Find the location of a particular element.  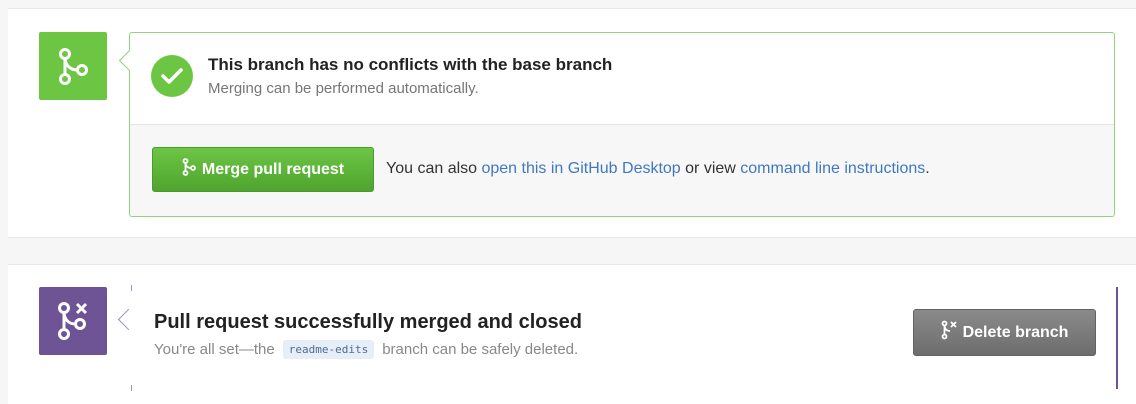

command-line-instructions-link: command line instructions is located at coordinates (832, 168).